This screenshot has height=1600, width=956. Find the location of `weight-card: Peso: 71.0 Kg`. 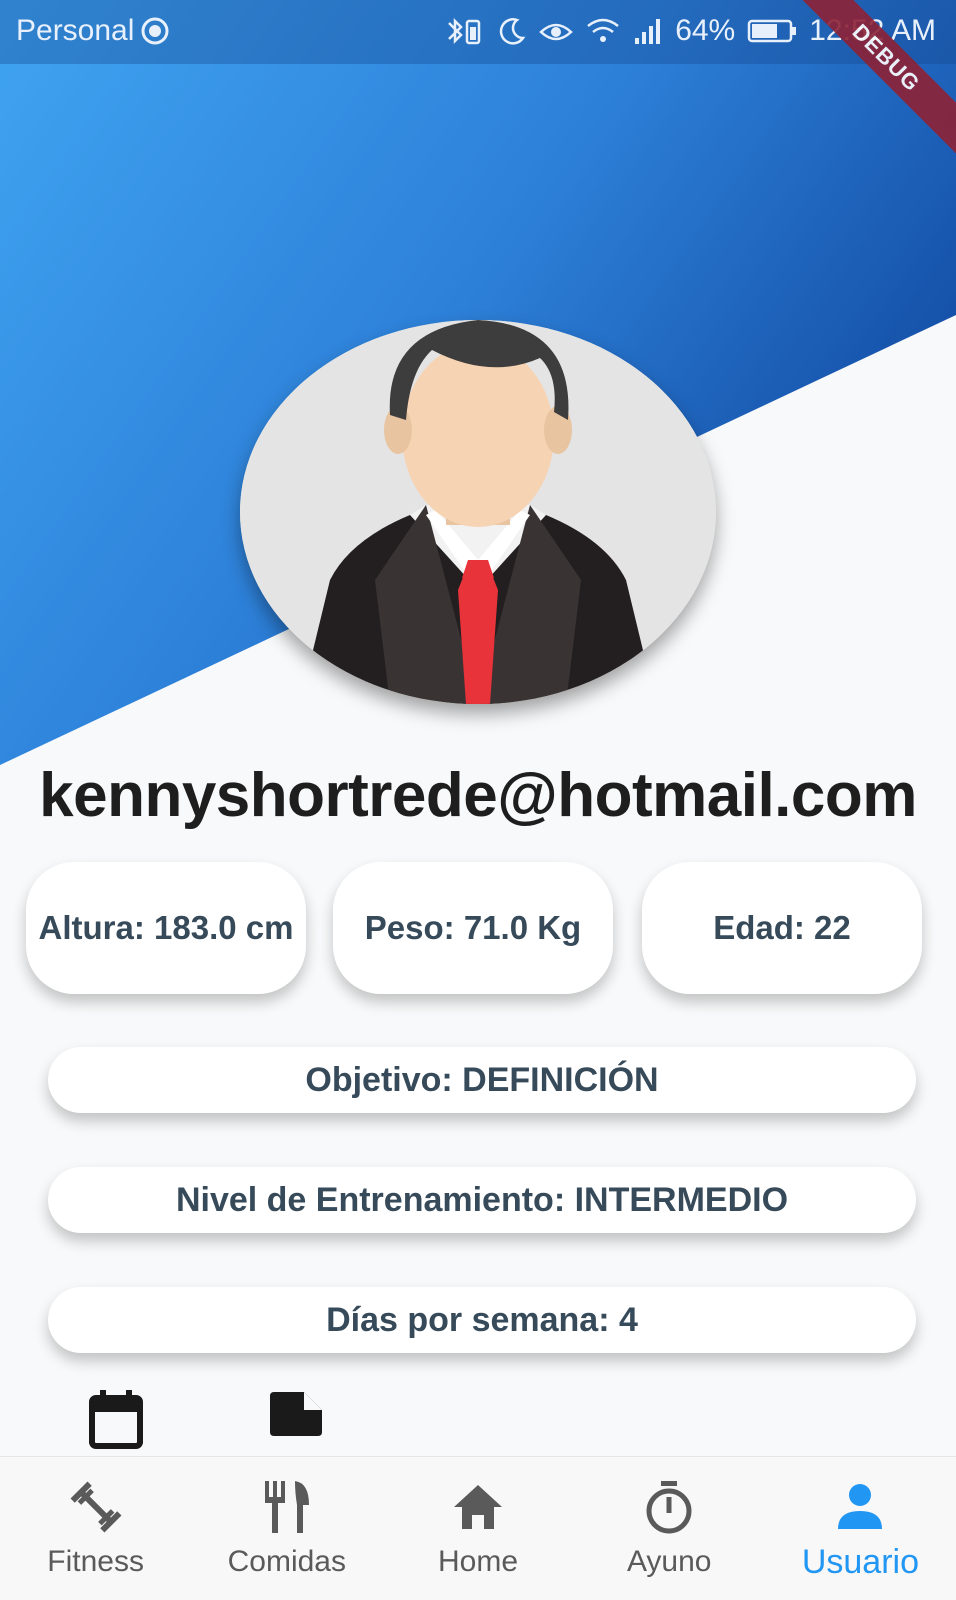

weight-card: Peso: 71.0 Kg is located at coordinates (473, 928).